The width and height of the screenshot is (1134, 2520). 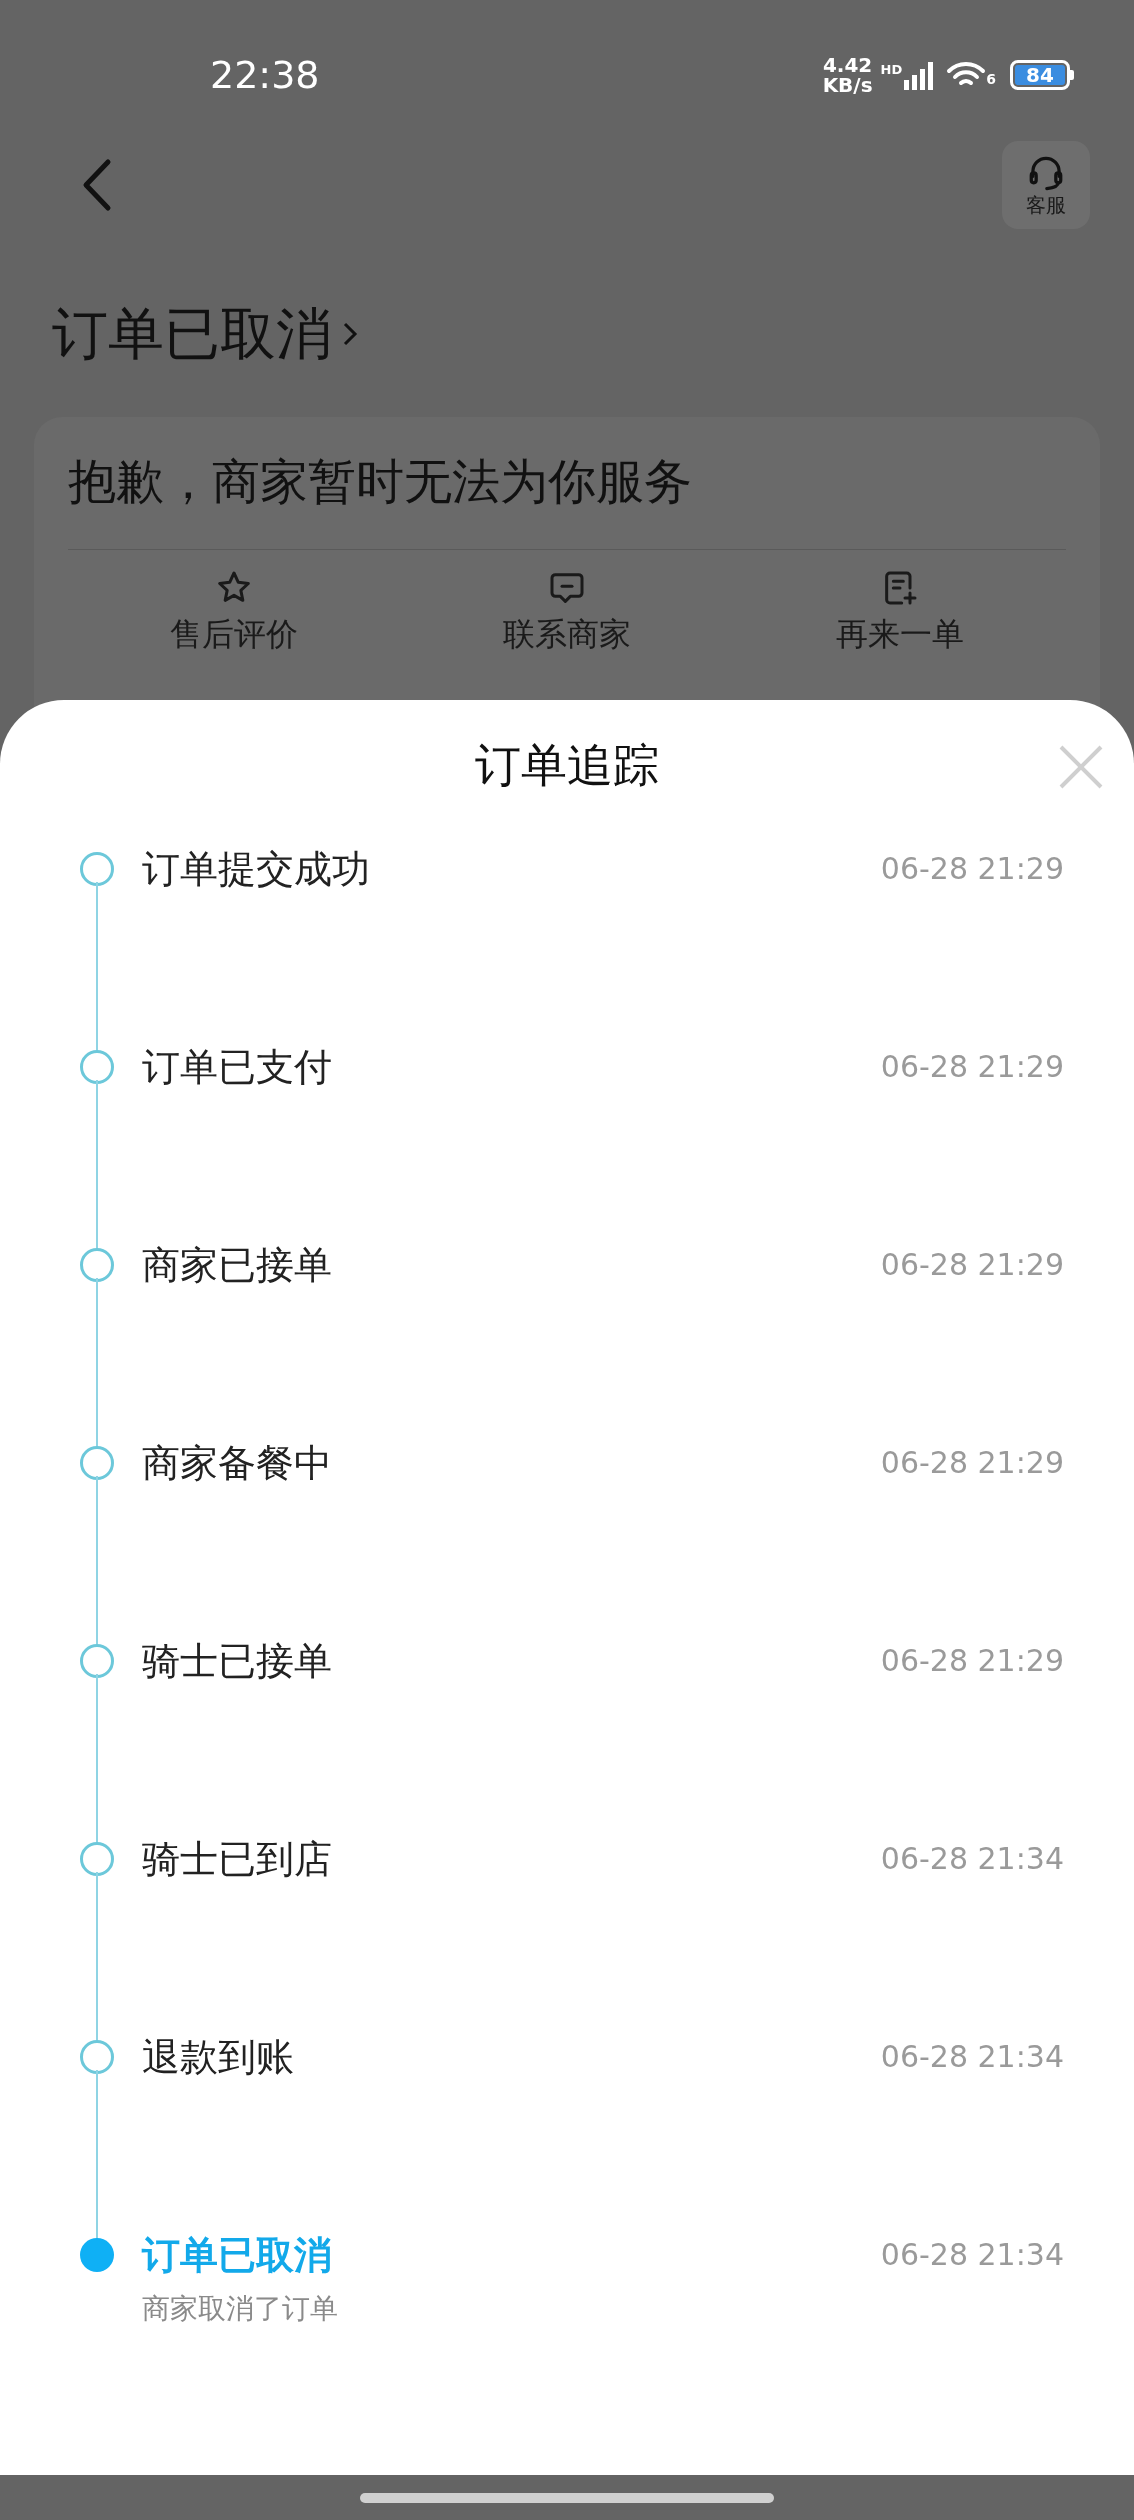 What do you see at coordinates (234, 609) in the screenshot?
I see `order-action-button: 售后评价` at bounding box center [234, 609].